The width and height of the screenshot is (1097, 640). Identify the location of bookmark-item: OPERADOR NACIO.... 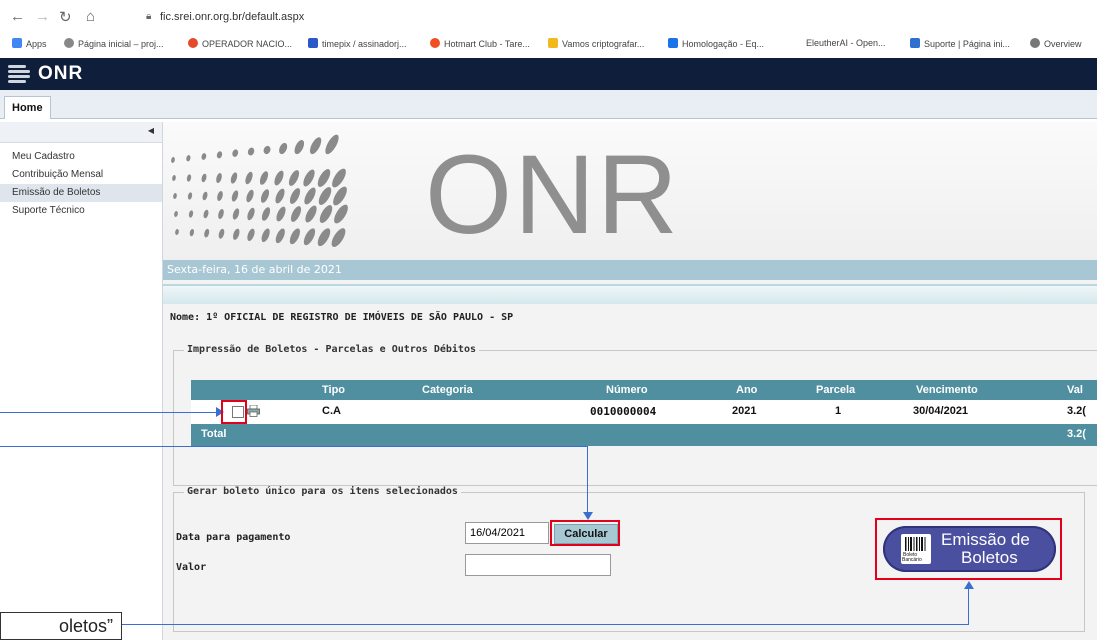
(240, 43).